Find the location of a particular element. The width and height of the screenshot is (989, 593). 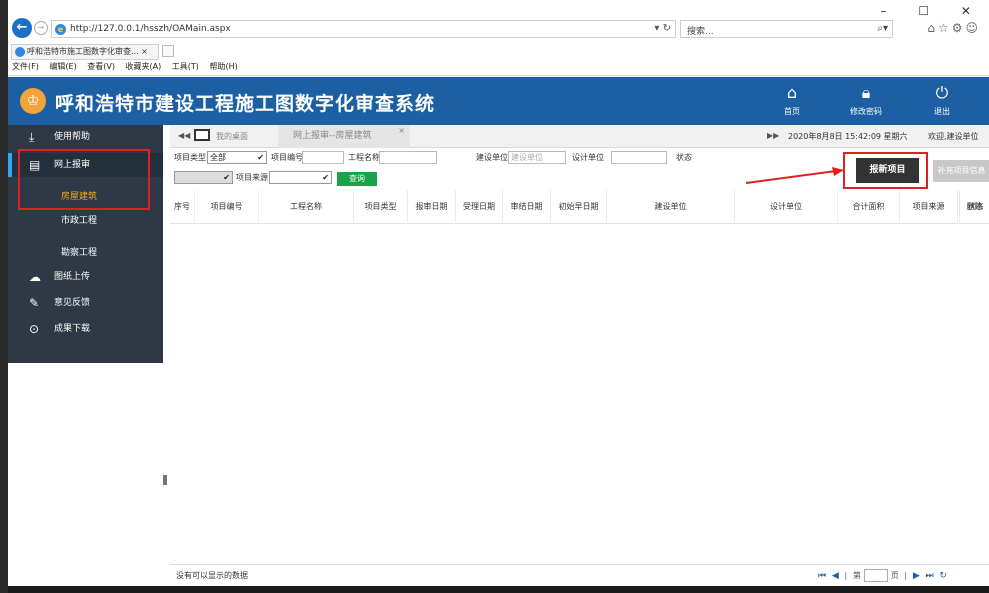

home-label: 首页 is located at coordinates (792, 111).